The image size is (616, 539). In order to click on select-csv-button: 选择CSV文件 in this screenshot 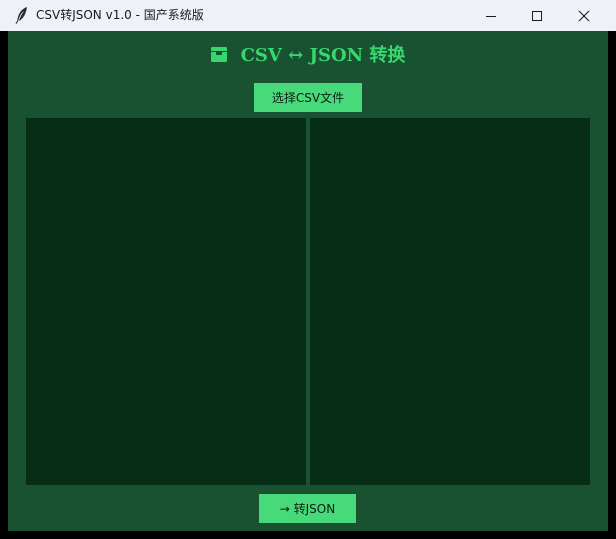, I will do `click(308, 97)`.